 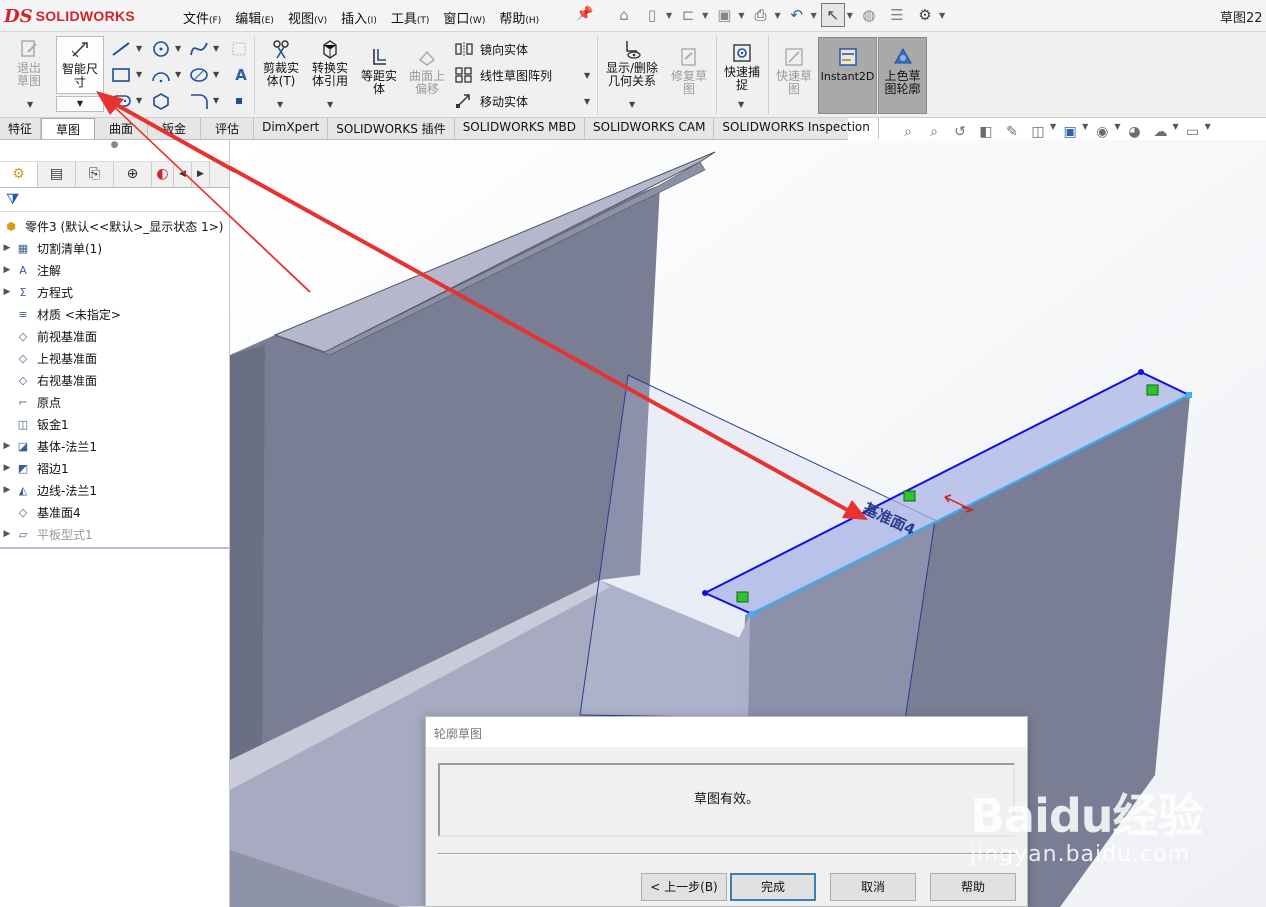 I want to click on edit-appearance-icon: ◕, so click(x=1134, y=132).